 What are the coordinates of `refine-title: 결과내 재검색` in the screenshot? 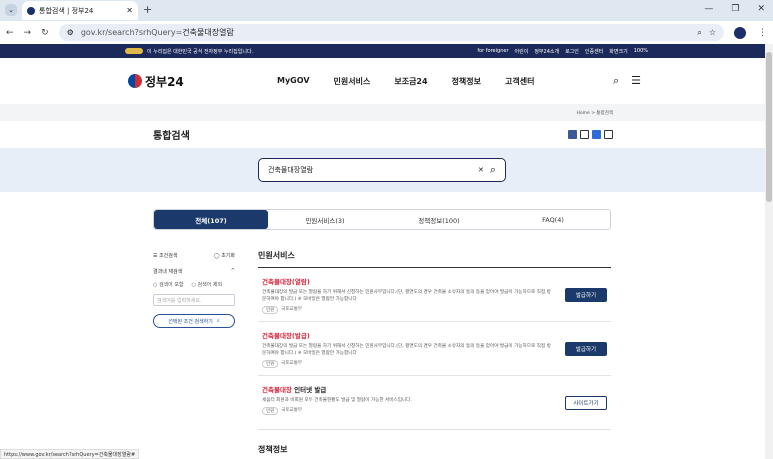 It's located at (168, 272).